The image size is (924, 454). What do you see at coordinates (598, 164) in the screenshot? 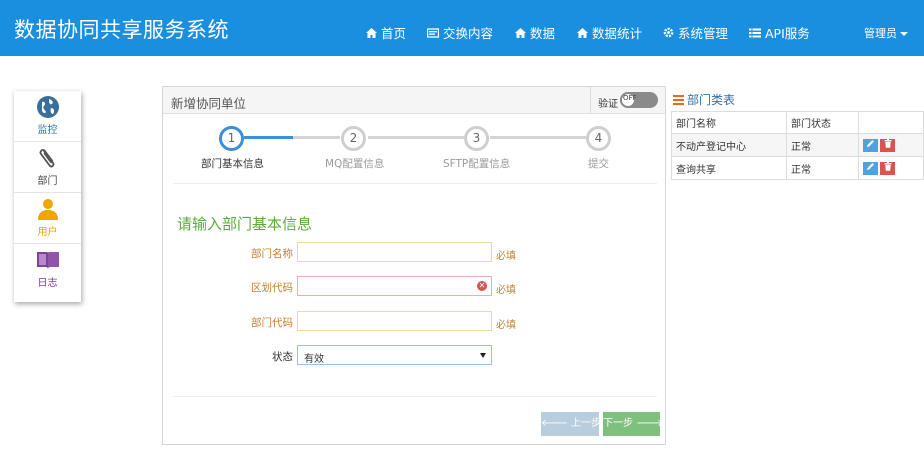
I see `wizard-step-label: 提交` at bounding box center [598, 164].